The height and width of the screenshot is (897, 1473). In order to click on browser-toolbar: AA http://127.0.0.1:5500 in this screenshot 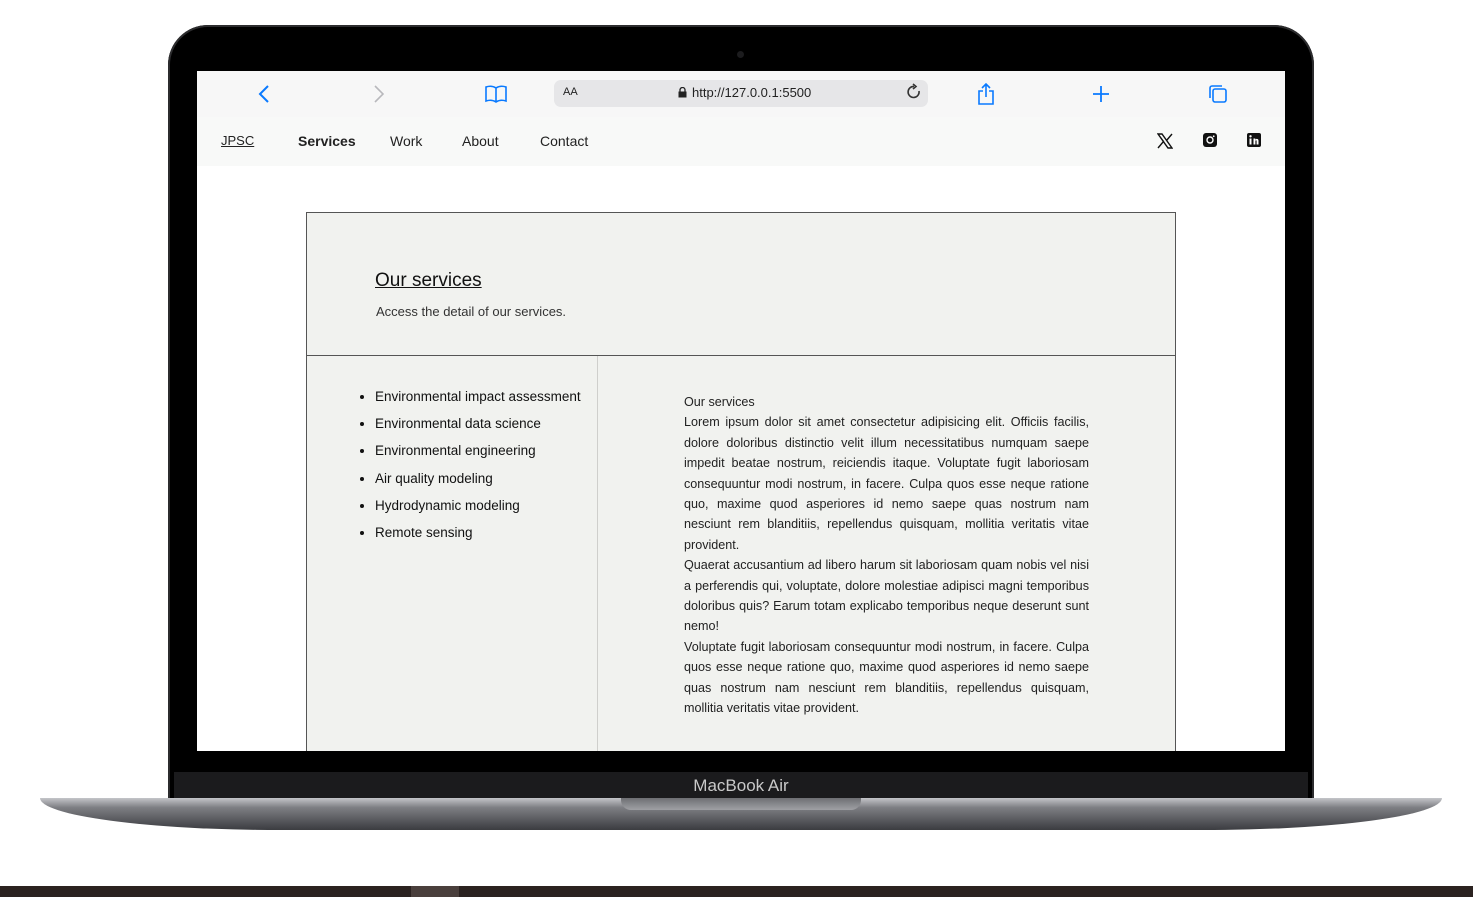, I will do `click(741, 94)`.